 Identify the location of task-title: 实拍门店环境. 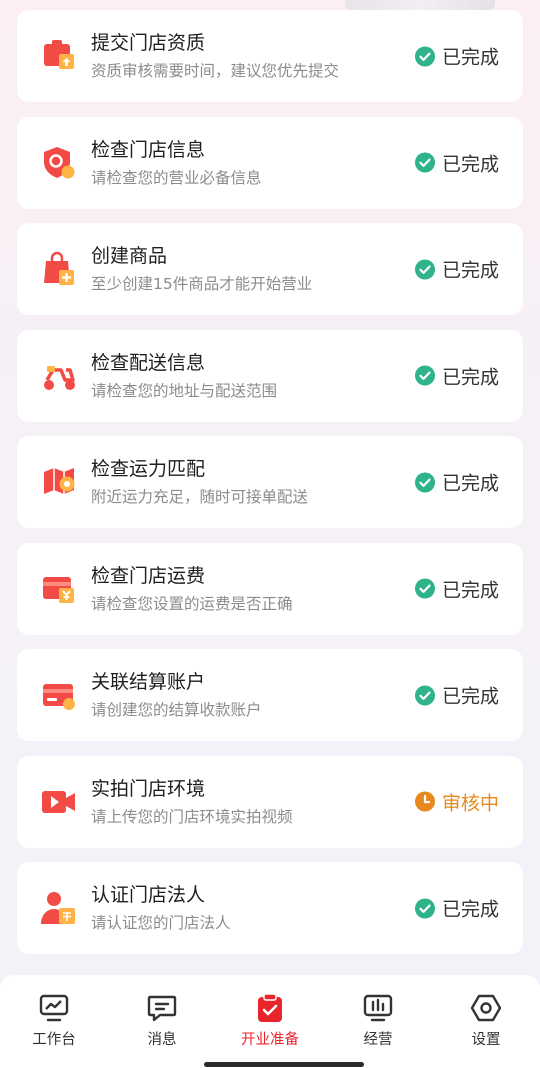
(148, 788).